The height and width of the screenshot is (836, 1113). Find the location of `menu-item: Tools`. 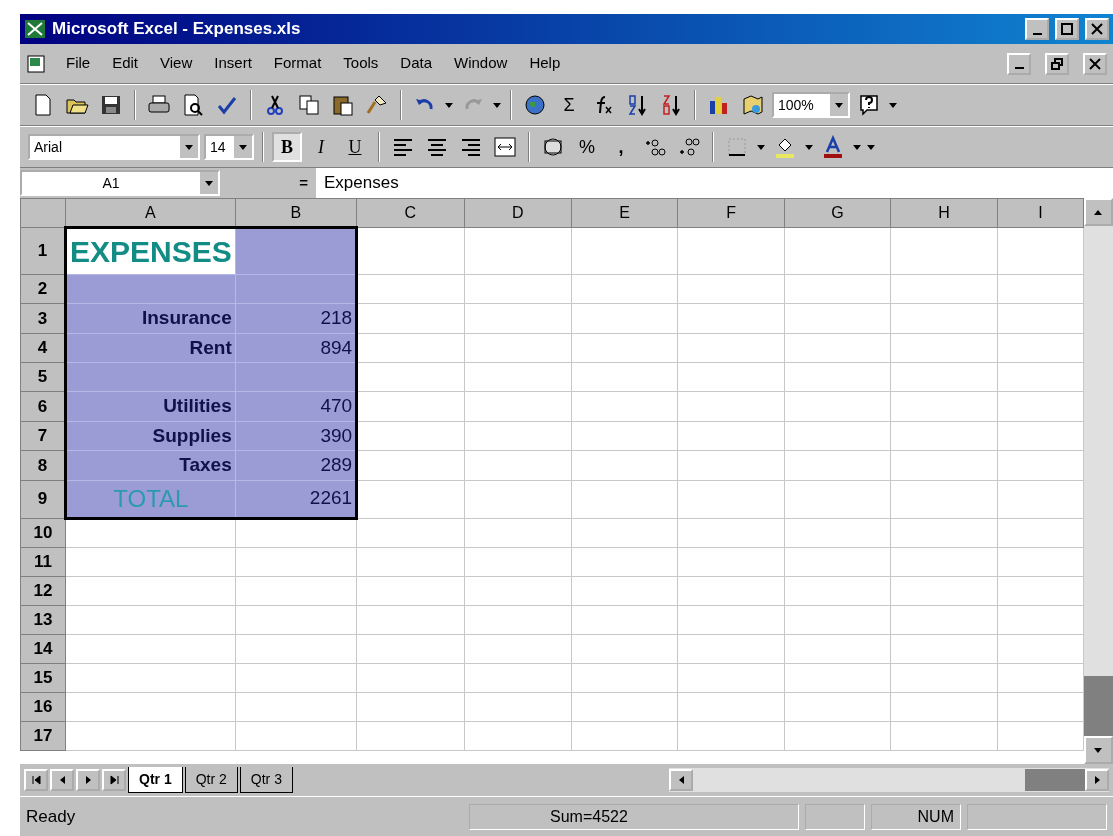

menu-item: Tools is located at coordinates (361, 63).